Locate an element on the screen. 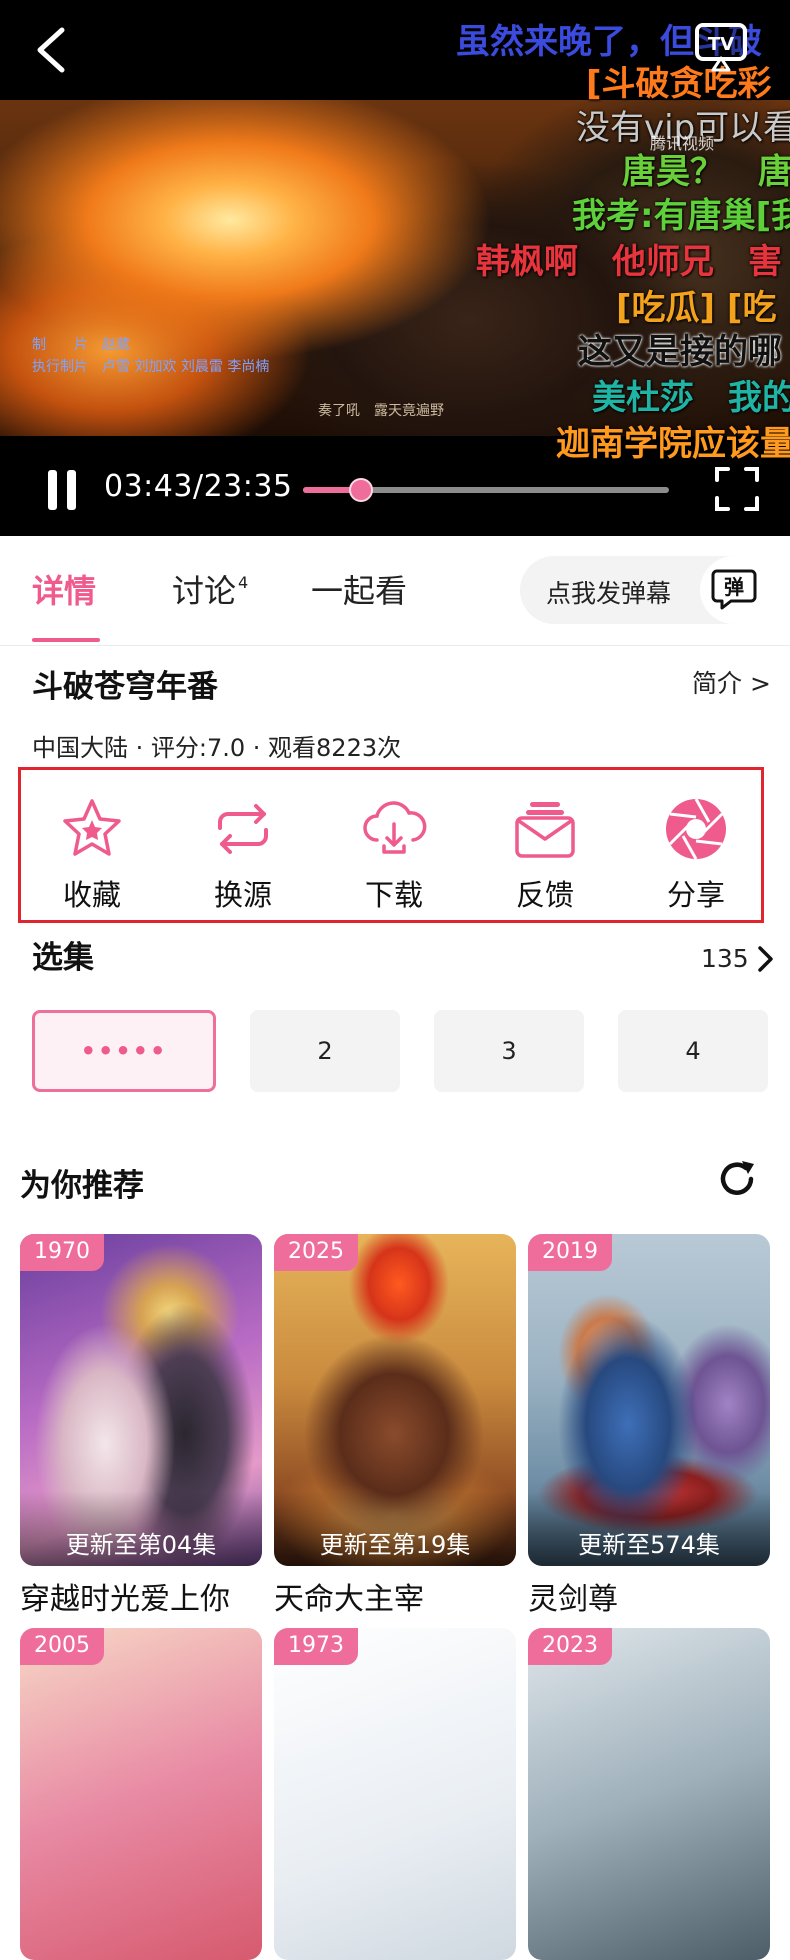  tabs-divider is located at coordinates (395, 645).